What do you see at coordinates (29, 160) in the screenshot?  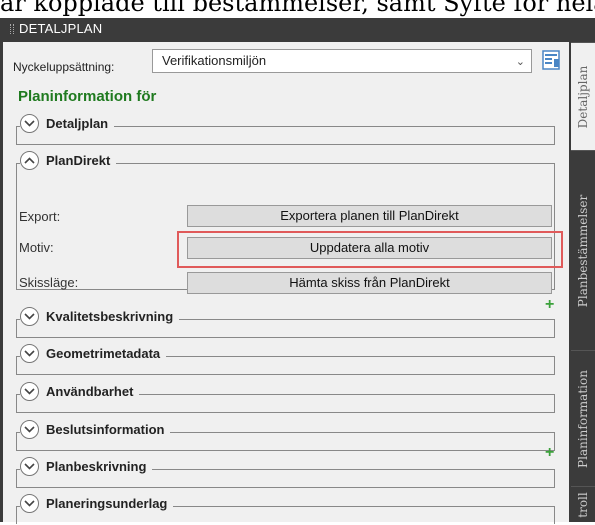 I see `collapse-chevron-icon` at bounding box center [29, 160].